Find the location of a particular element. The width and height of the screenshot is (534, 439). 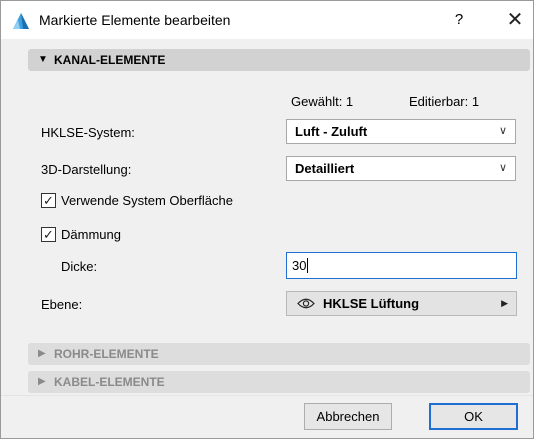

system-surface-checkbox: ✓ is located at coordinates (48, 200).